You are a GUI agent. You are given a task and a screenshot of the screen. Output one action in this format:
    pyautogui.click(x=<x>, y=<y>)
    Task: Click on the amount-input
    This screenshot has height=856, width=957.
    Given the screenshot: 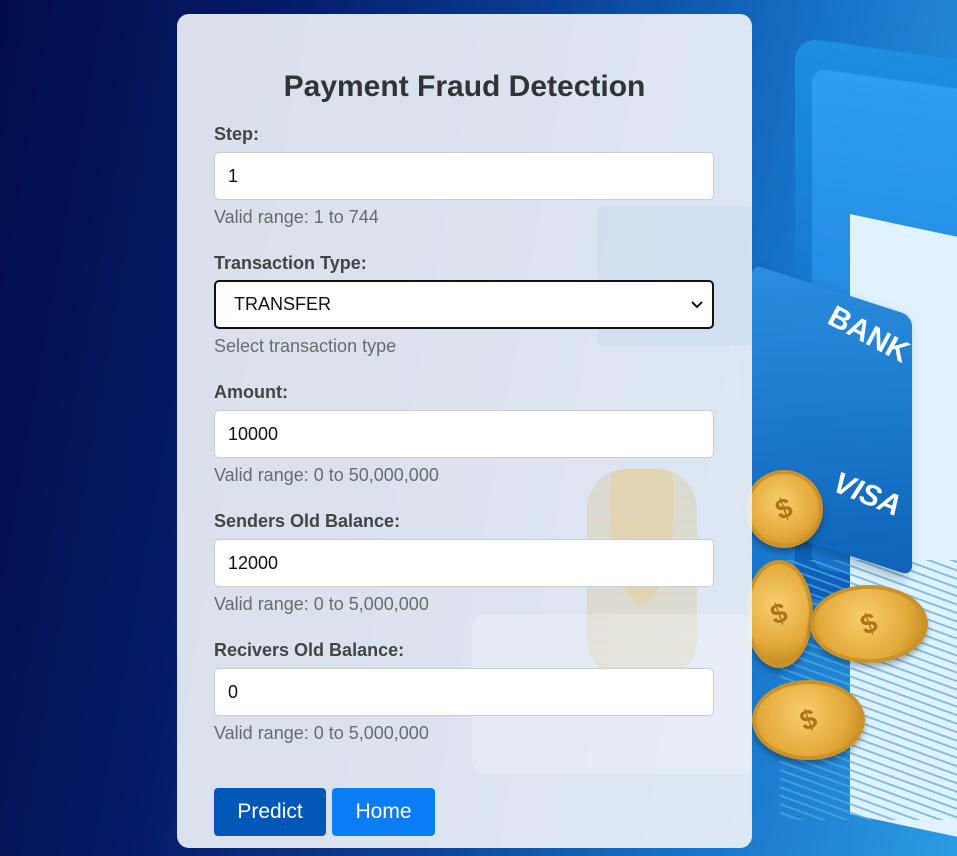 What is the action you would take?
    pyautogui.click(x=464, y=434)
    